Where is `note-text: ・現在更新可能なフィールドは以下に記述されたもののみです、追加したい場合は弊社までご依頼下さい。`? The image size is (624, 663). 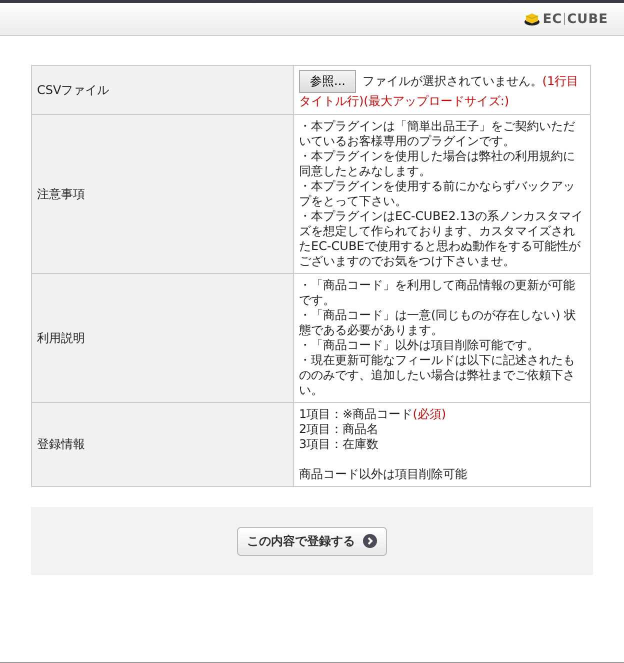 note-text: ・現在更新可能なフィールドは以下に記述されたもののみです、追加したい場合は弊社までご依頼下さい。 is located at coordinates (437, 375).